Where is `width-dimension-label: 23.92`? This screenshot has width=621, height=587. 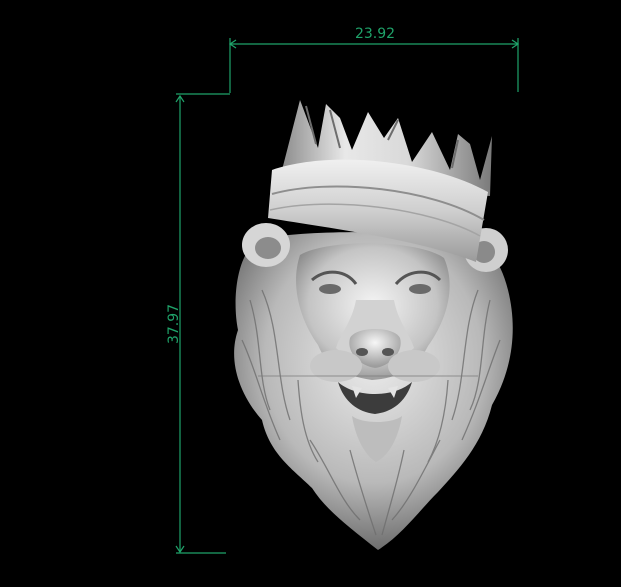 width-dimension-label: 23.92 is located at coordinates (375, 34).